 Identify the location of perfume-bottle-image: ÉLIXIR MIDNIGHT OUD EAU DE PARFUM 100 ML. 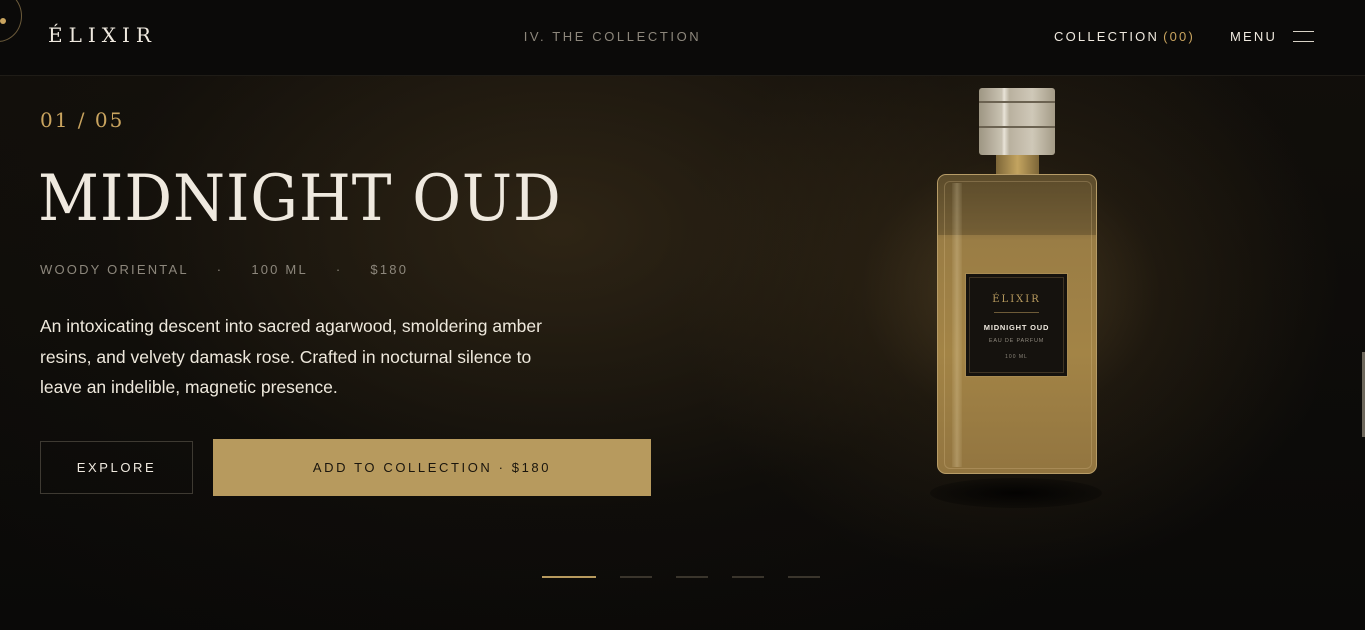
(1016, 301).